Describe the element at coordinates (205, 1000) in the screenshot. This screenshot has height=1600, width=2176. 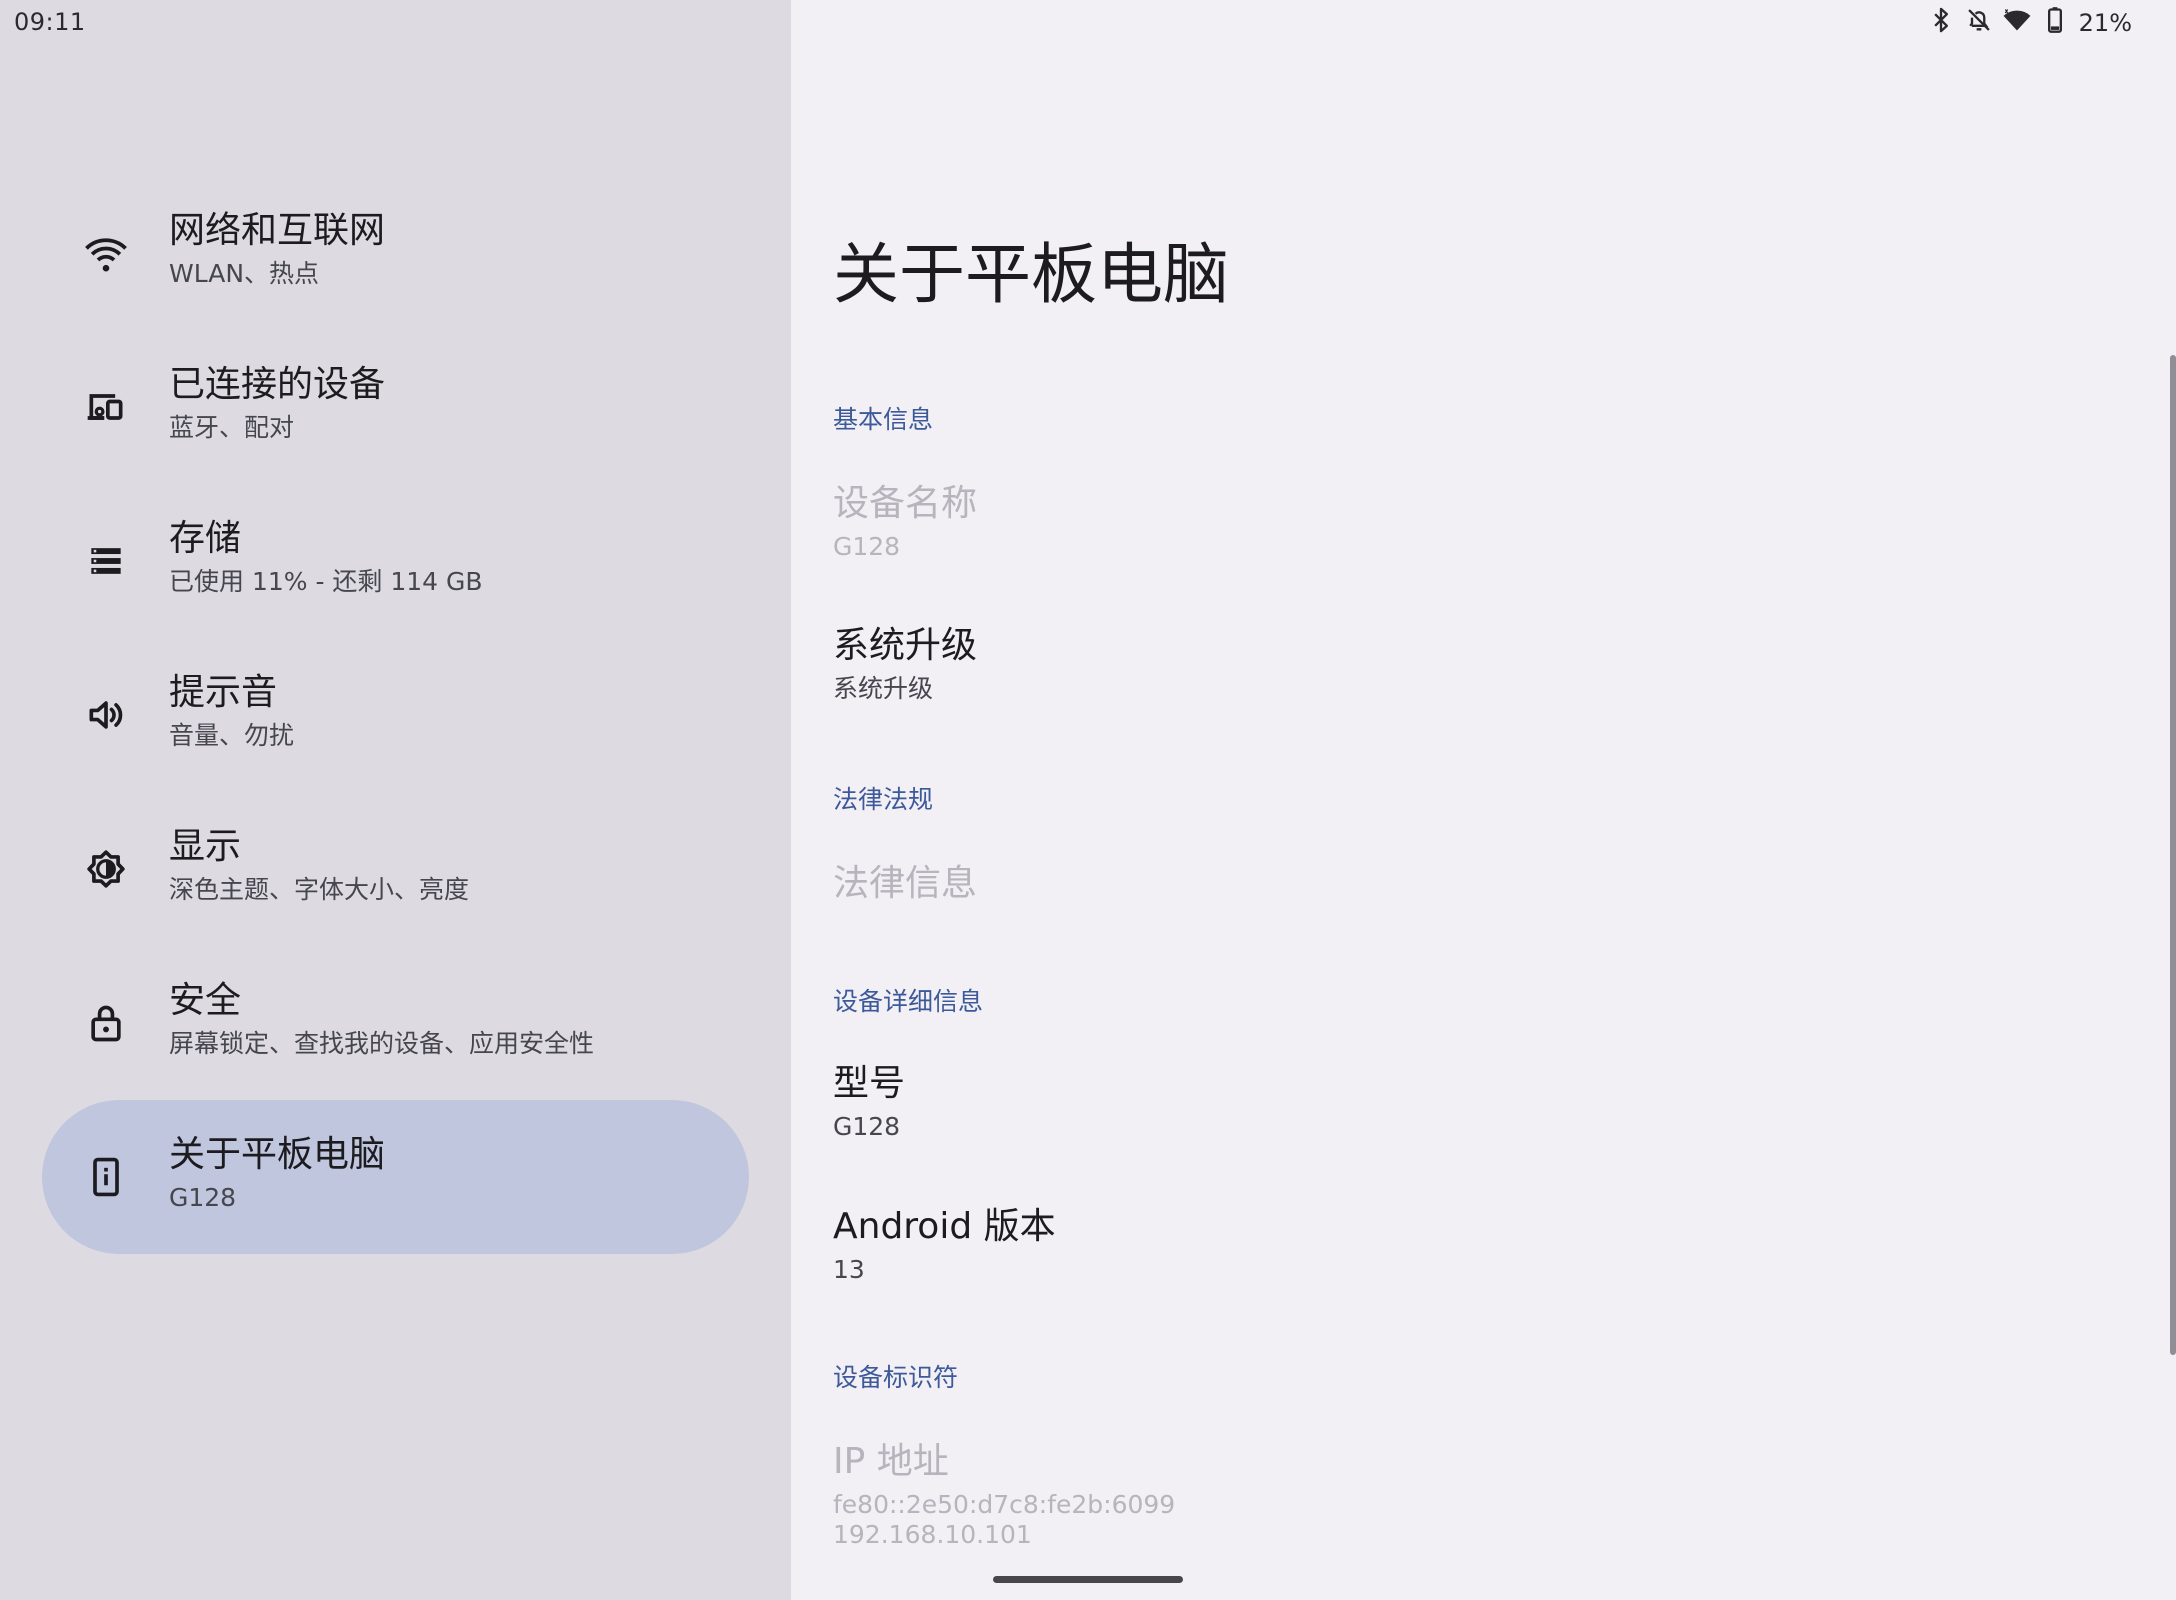
I see `sidebar-item-title: 安全` at that location.